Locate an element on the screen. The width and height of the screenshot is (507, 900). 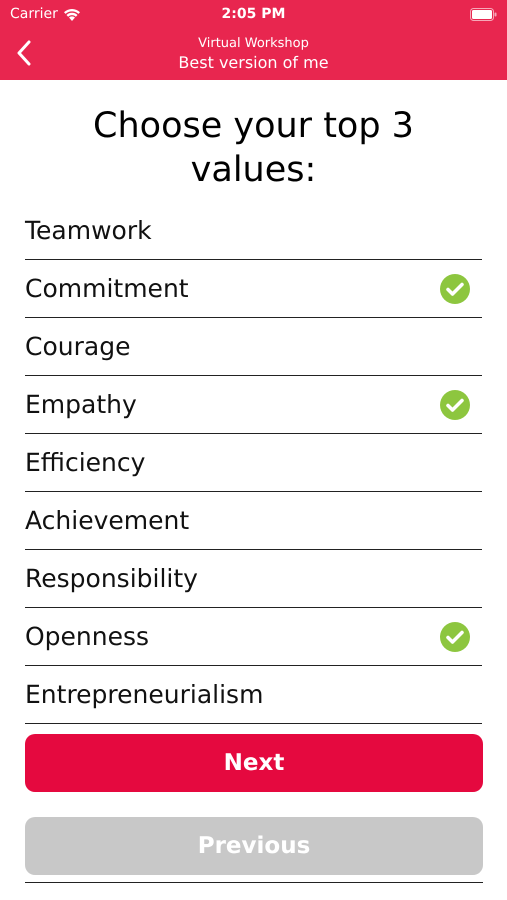
value-label: Courage is located at coordinates (77, 346).